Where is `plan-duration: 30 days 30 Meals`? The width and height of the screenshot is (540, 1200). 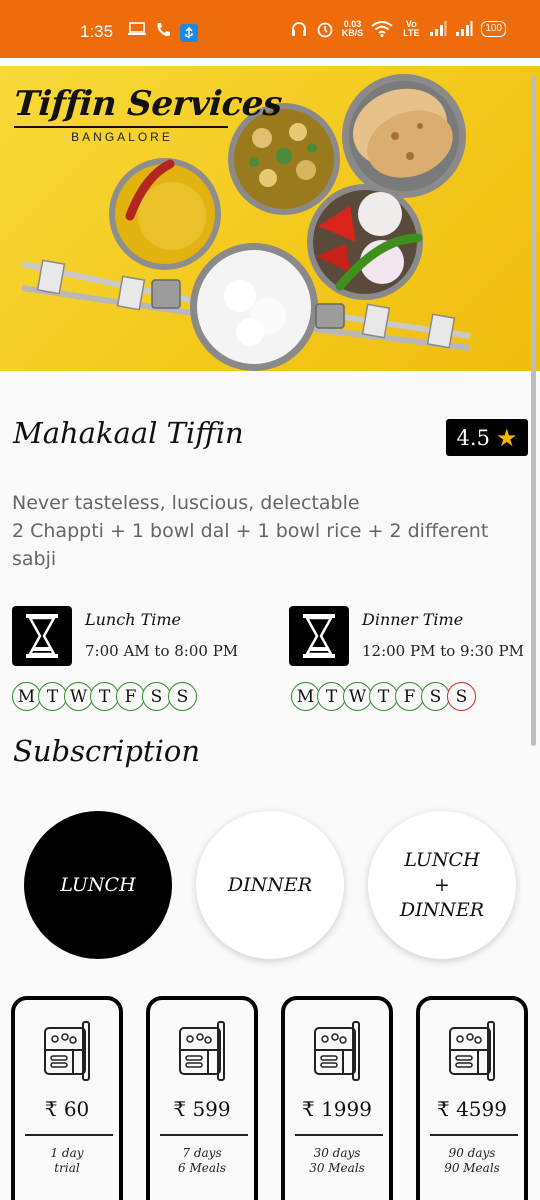 plan-duration: 30 days 30 Meals is located at coordinates (337, 1161).